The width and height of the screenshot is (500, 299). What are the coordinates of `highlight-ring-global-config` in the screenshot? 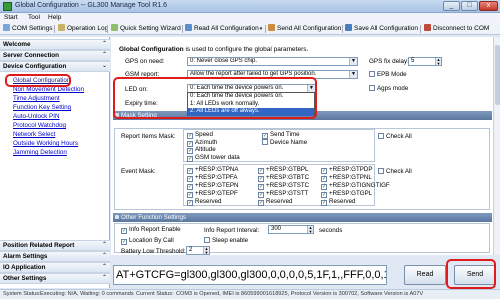 It's located at (38, 80).